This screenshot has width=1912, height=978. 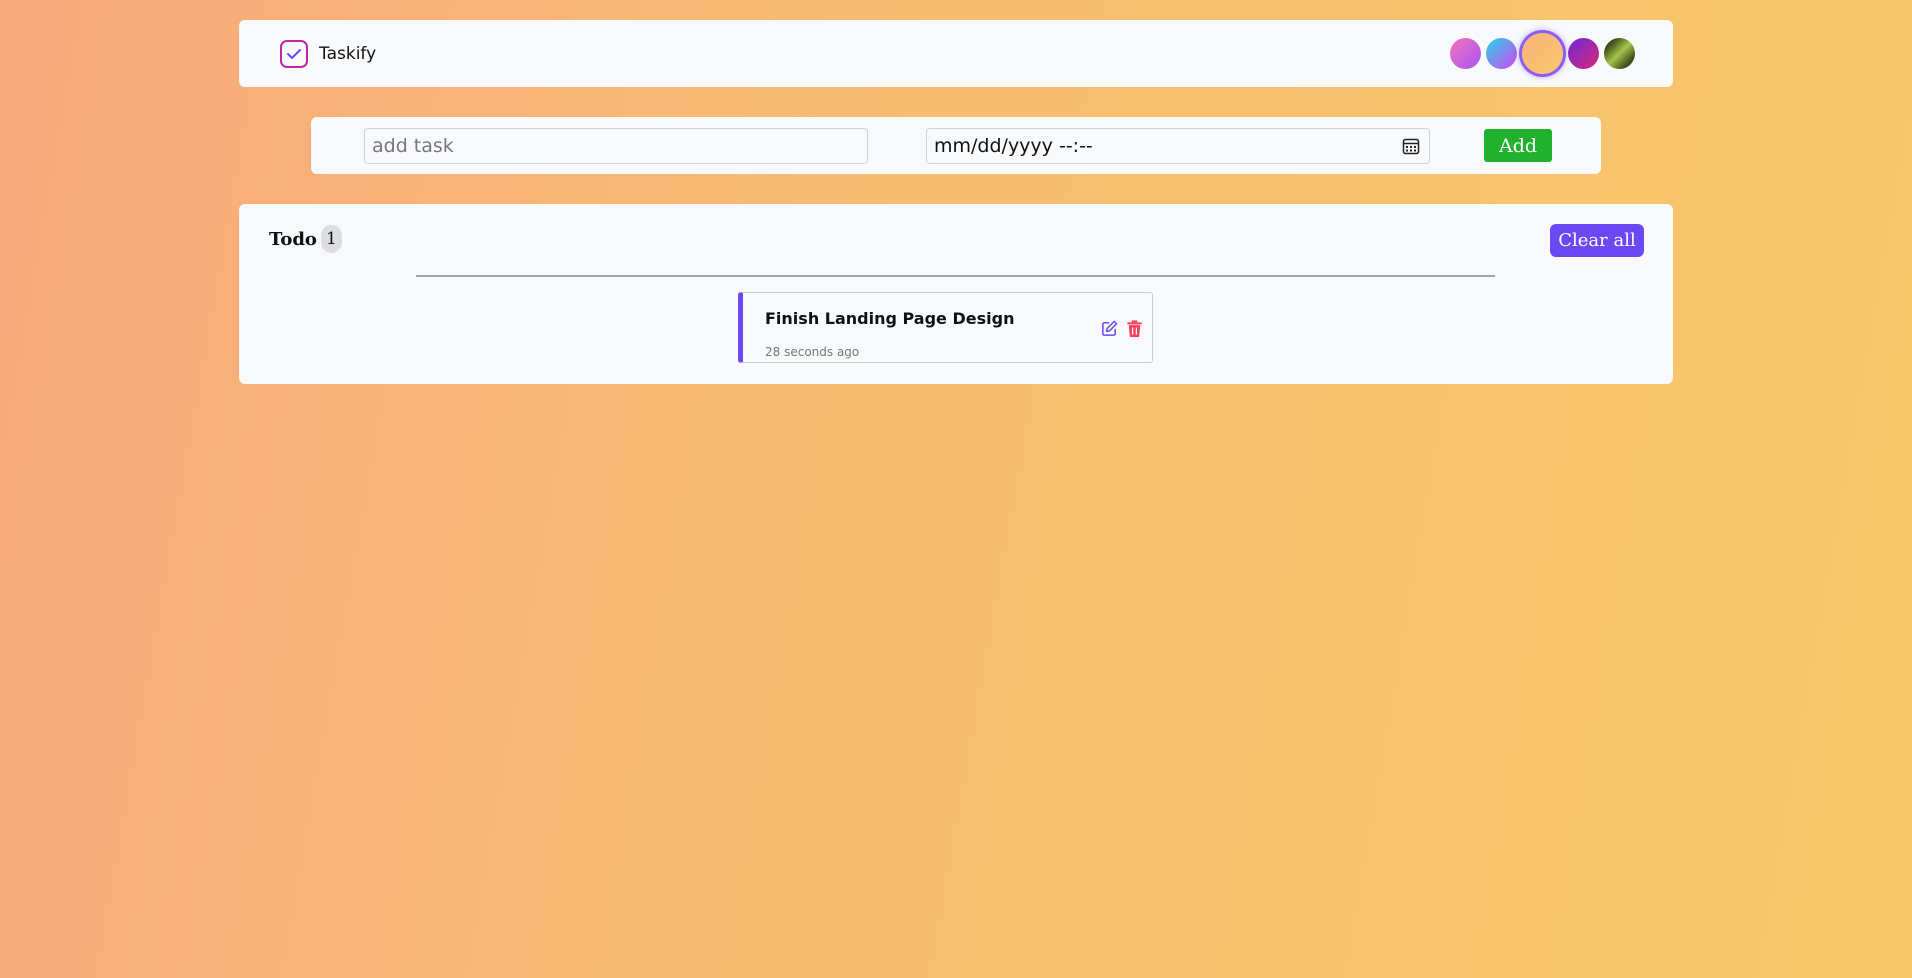 What do you see at coordinates (1583, 53) in the screenshot?
I see `theme-swatch-purple-pink` at bounding box center [1583, 53].